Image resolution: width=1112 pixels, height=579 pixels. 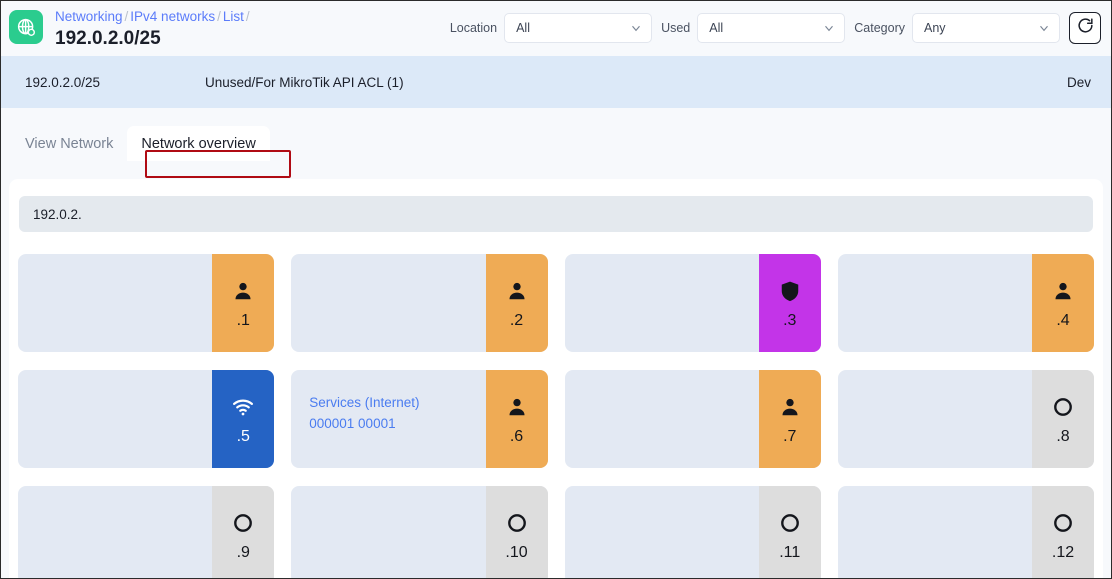 I want to click on ip-cell-label: Services (Internet), so click(x=397, y=402).